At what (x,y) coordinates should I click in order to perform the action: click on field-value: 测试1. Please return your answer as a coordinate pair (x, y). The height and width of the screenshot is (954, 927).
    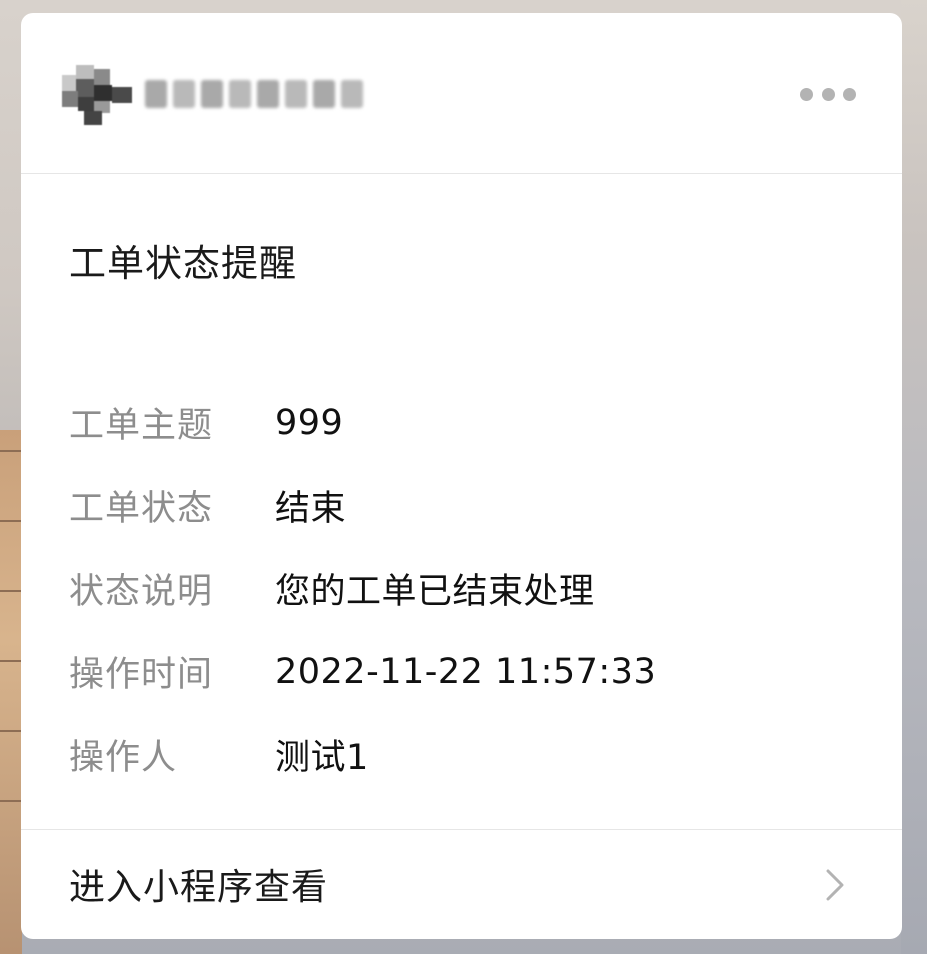
    Looking at the image, I should click on (322, 758).